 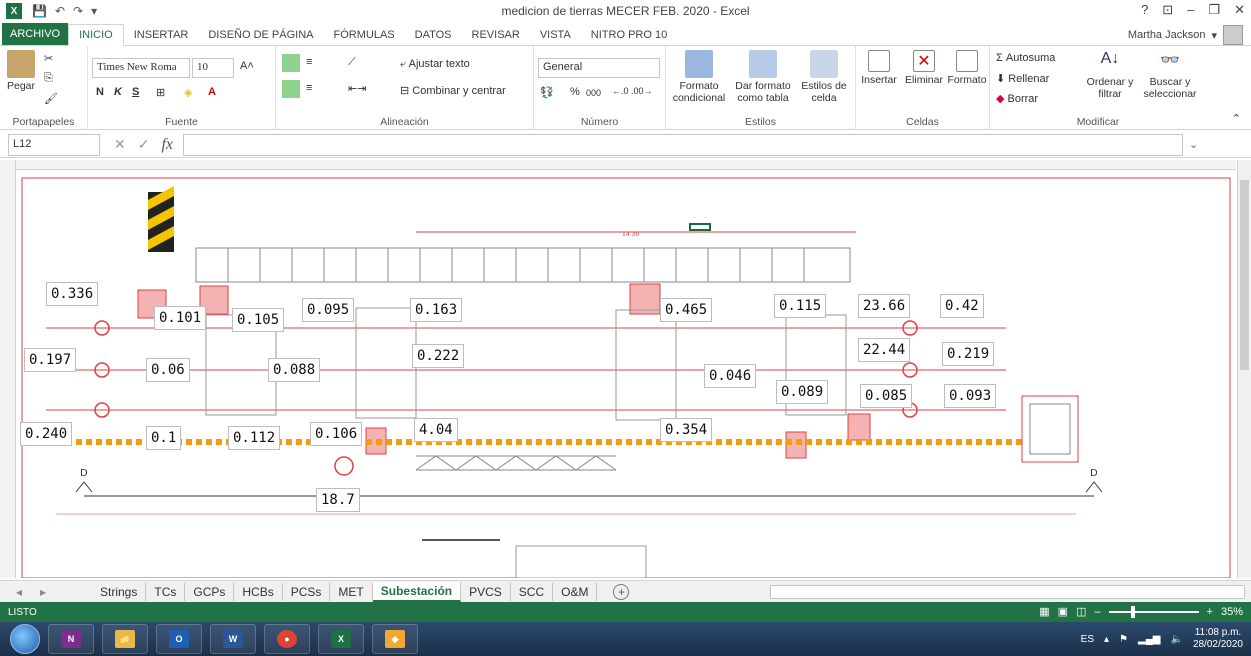 I want to click on align-left-icon, so click(x=291, y=89).